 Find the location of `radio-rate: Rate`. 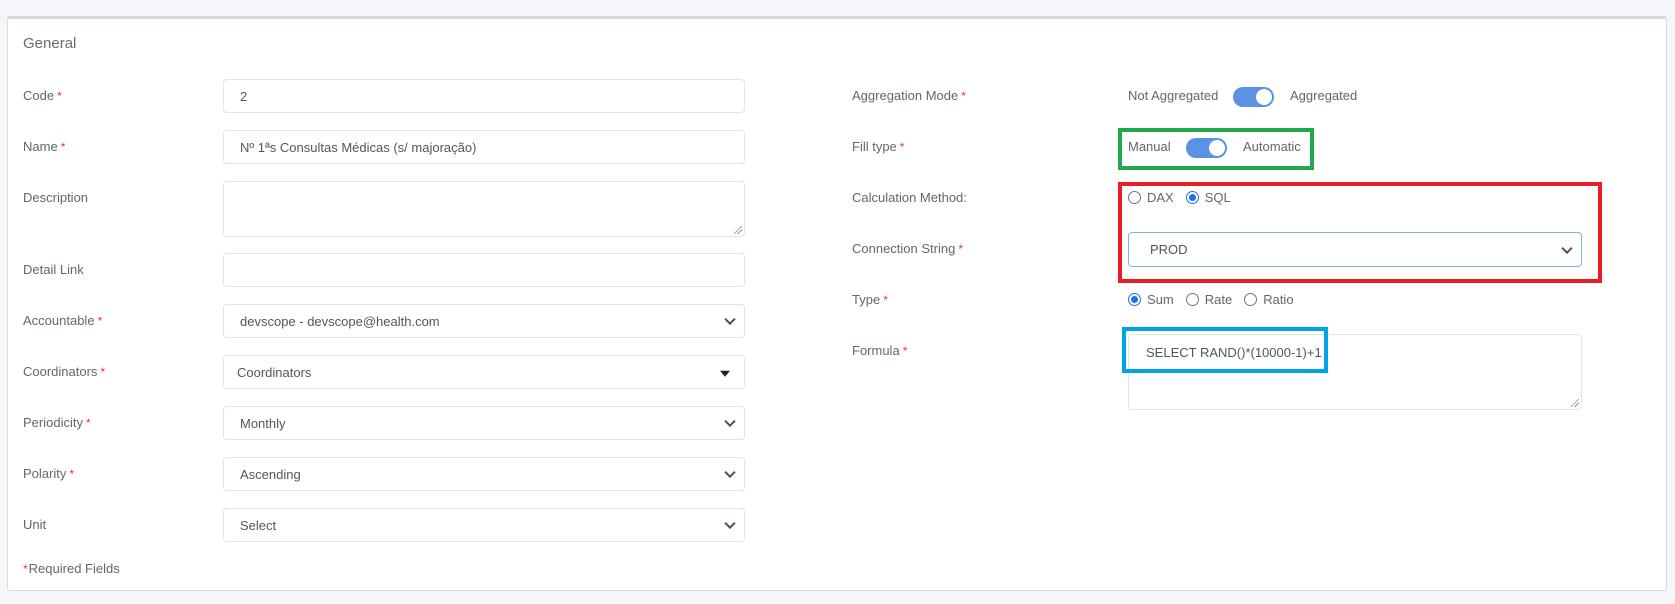

radio-rate: Rate is located at coordinates (1208, 299).